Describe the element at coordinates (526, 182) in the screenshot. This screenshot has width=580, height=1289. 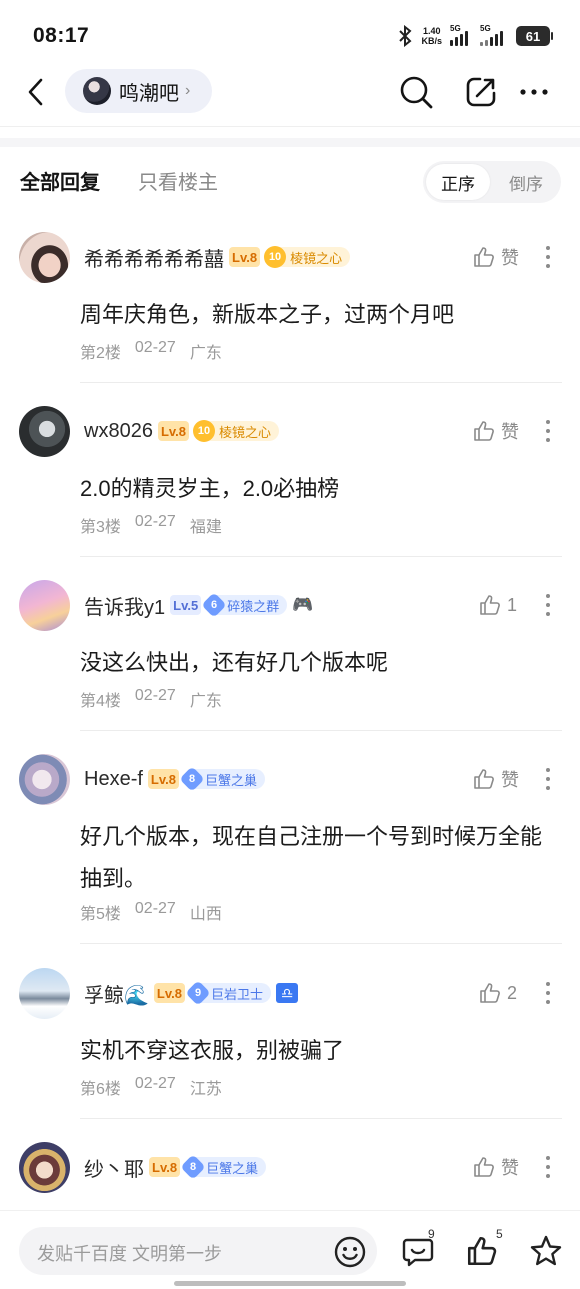
I see `sort-desc-button: 倒序` at that location.